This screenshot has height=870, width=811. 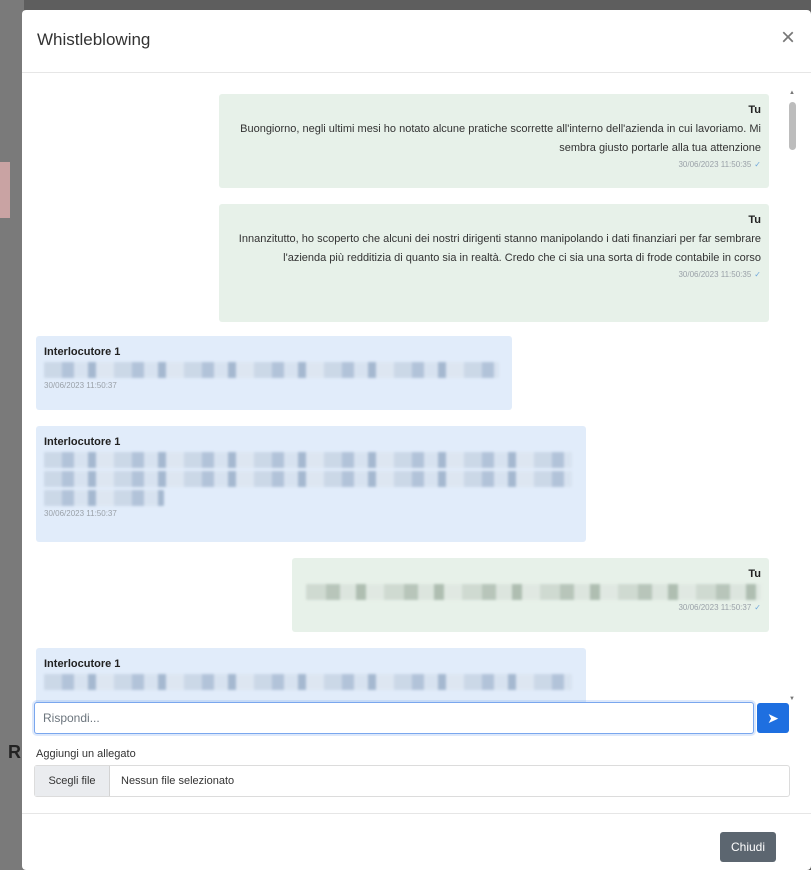 What do you see at coordinates (86, 754) in the screenshot?
I see `attachment-label: Aggiungi un allegato` at bounding box center [86, 754].